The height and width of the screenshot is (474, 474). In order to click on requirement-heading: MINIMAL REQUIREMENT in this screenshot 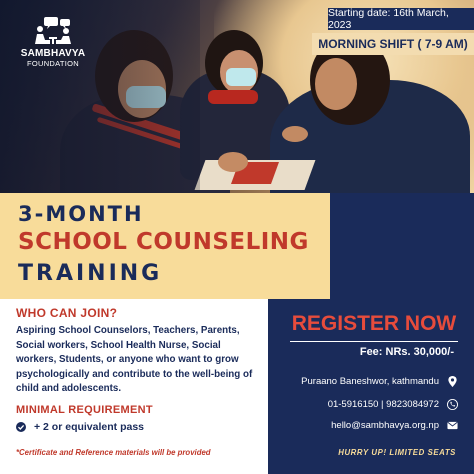, I will do `click(84, 410)`.